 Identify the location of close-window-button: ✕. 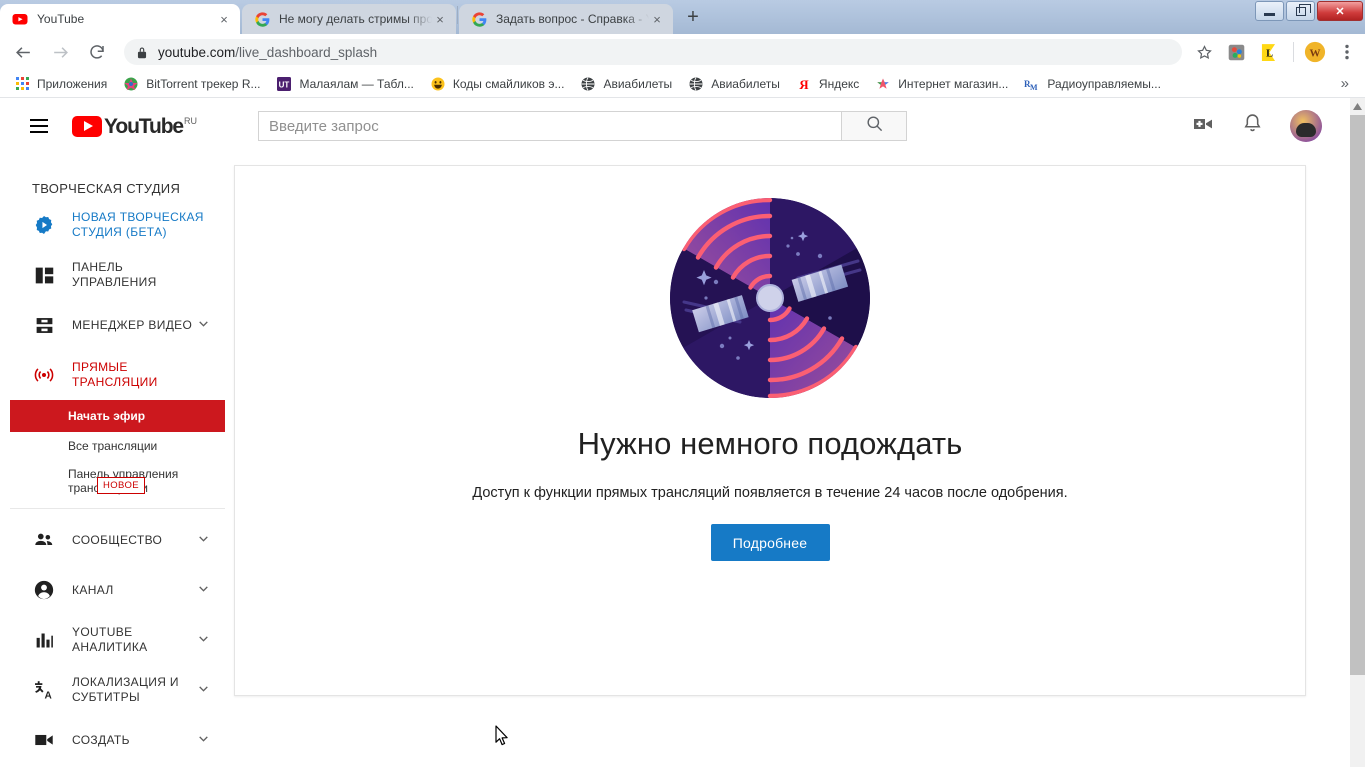
(1340, 11).